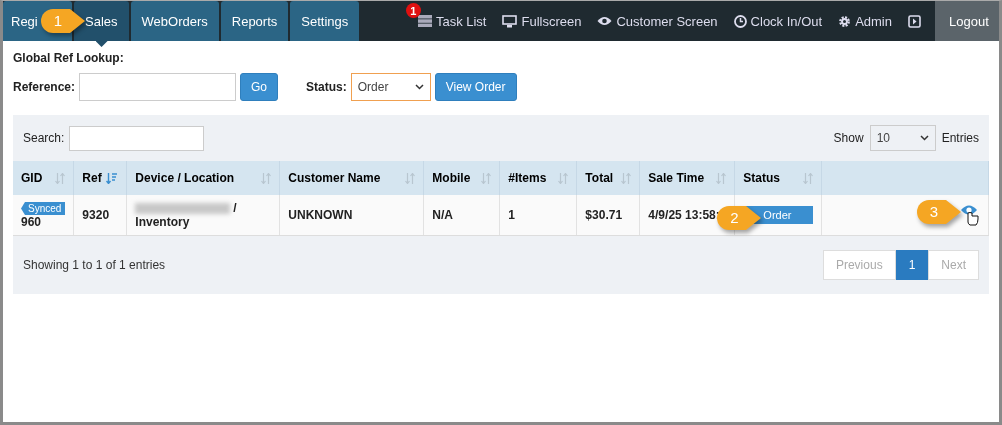  What do you see at coordinates (203, 178) in the screenshot?
I see `column-header: Device / Location` at bounding box center [203, 178].